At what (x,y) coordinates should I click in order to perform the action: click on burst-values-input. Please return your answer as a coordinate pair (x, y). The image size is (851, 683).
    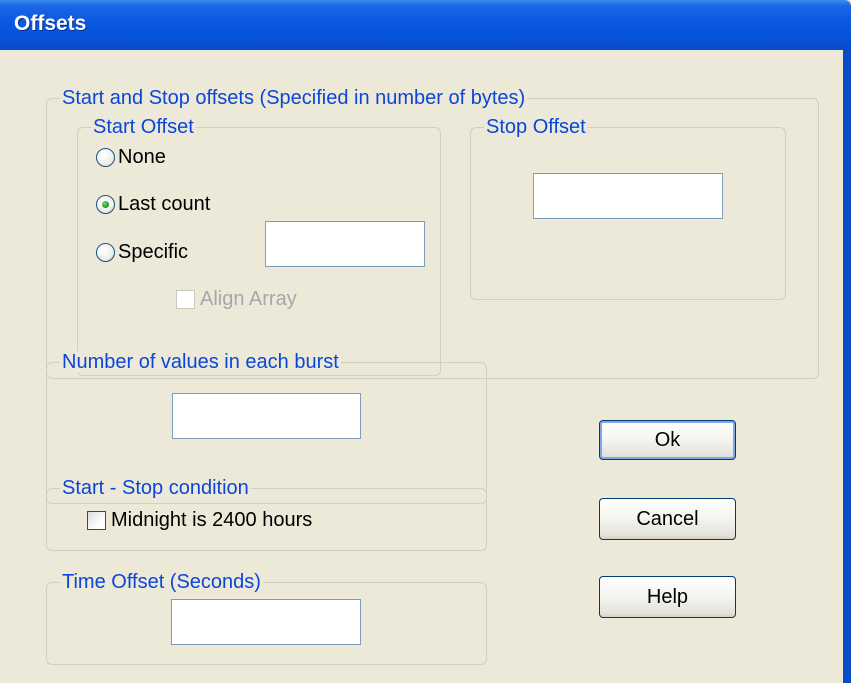
    Looking at the image, I should click on (266, 416).